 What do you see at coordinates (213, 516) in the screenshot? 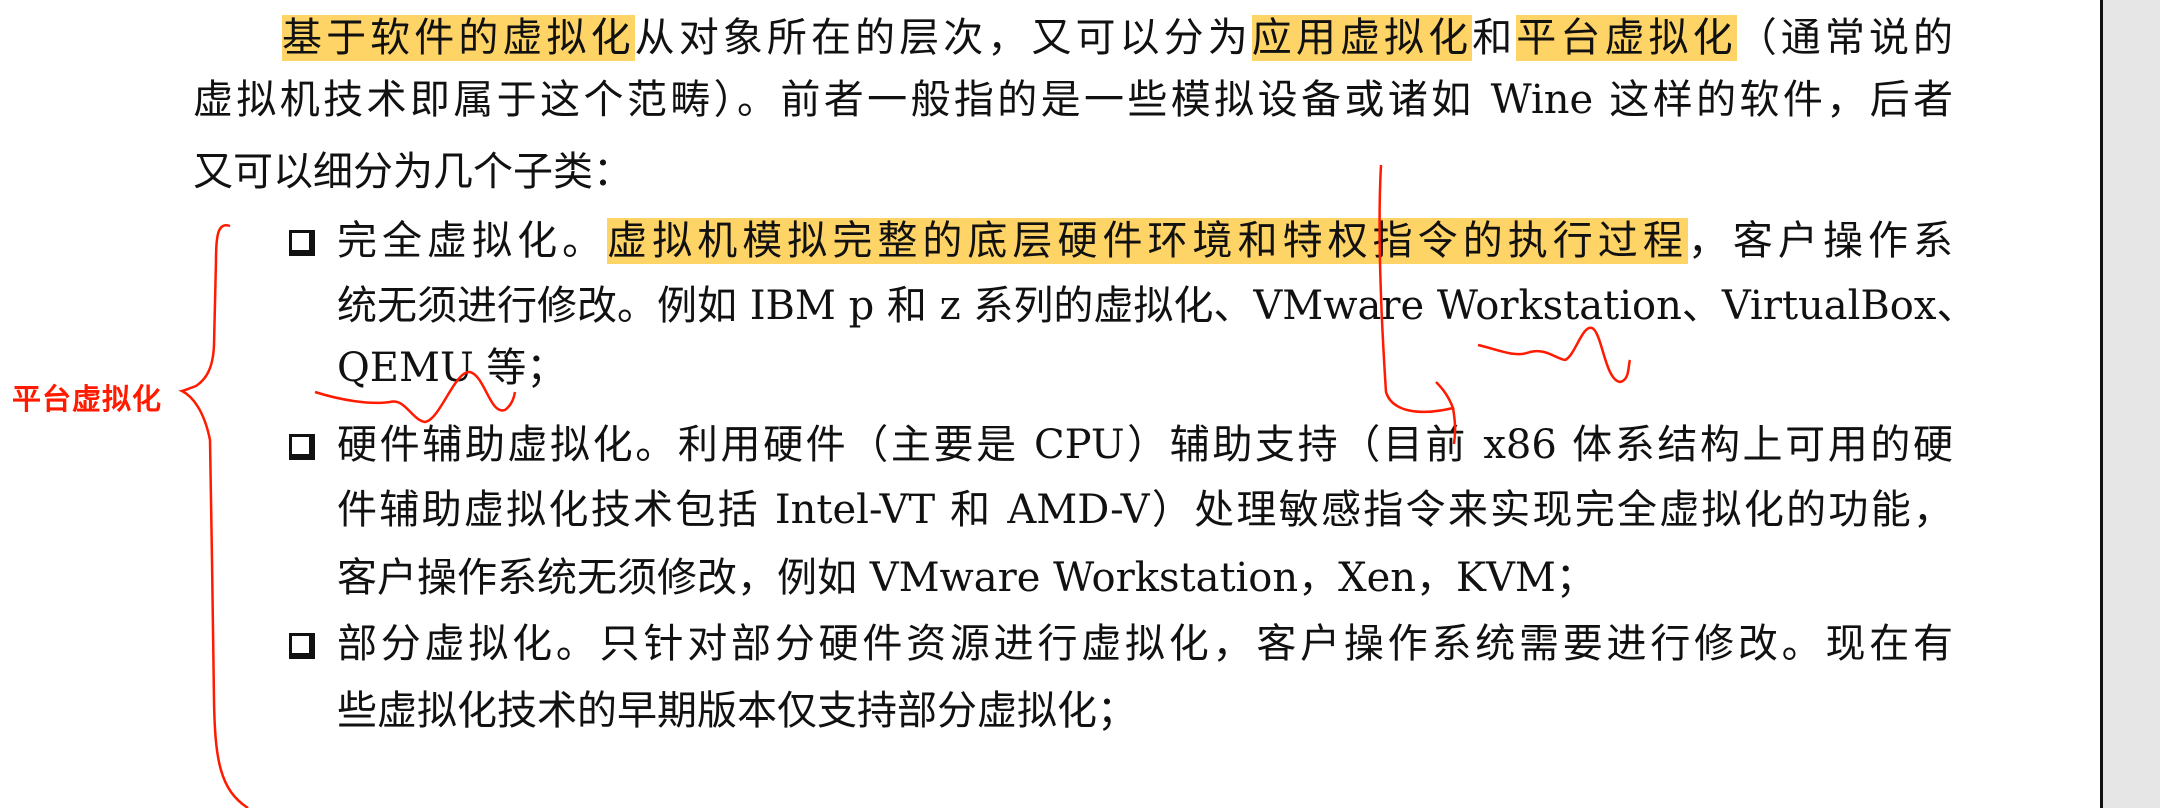
I see `brace-mark` at bounding box center [213, 516].